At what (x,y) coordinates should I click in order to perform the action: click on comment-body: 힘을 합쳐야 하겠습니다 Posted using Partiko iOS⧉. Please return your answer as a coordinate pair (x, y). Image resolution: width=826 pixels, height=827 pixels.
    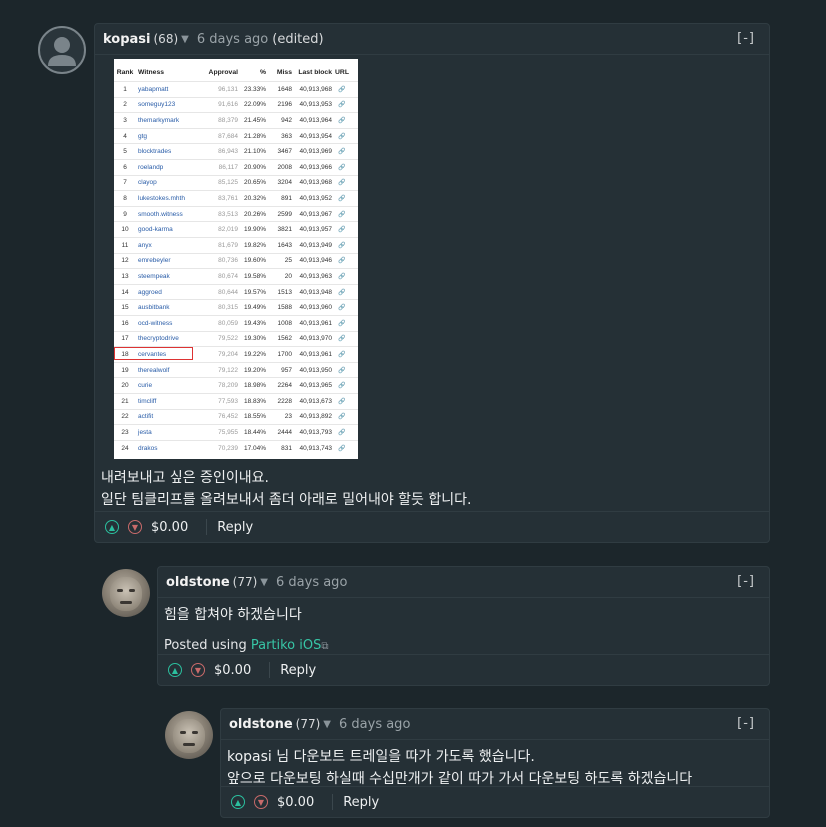
    Looking at the image, I should click on (463, 628).